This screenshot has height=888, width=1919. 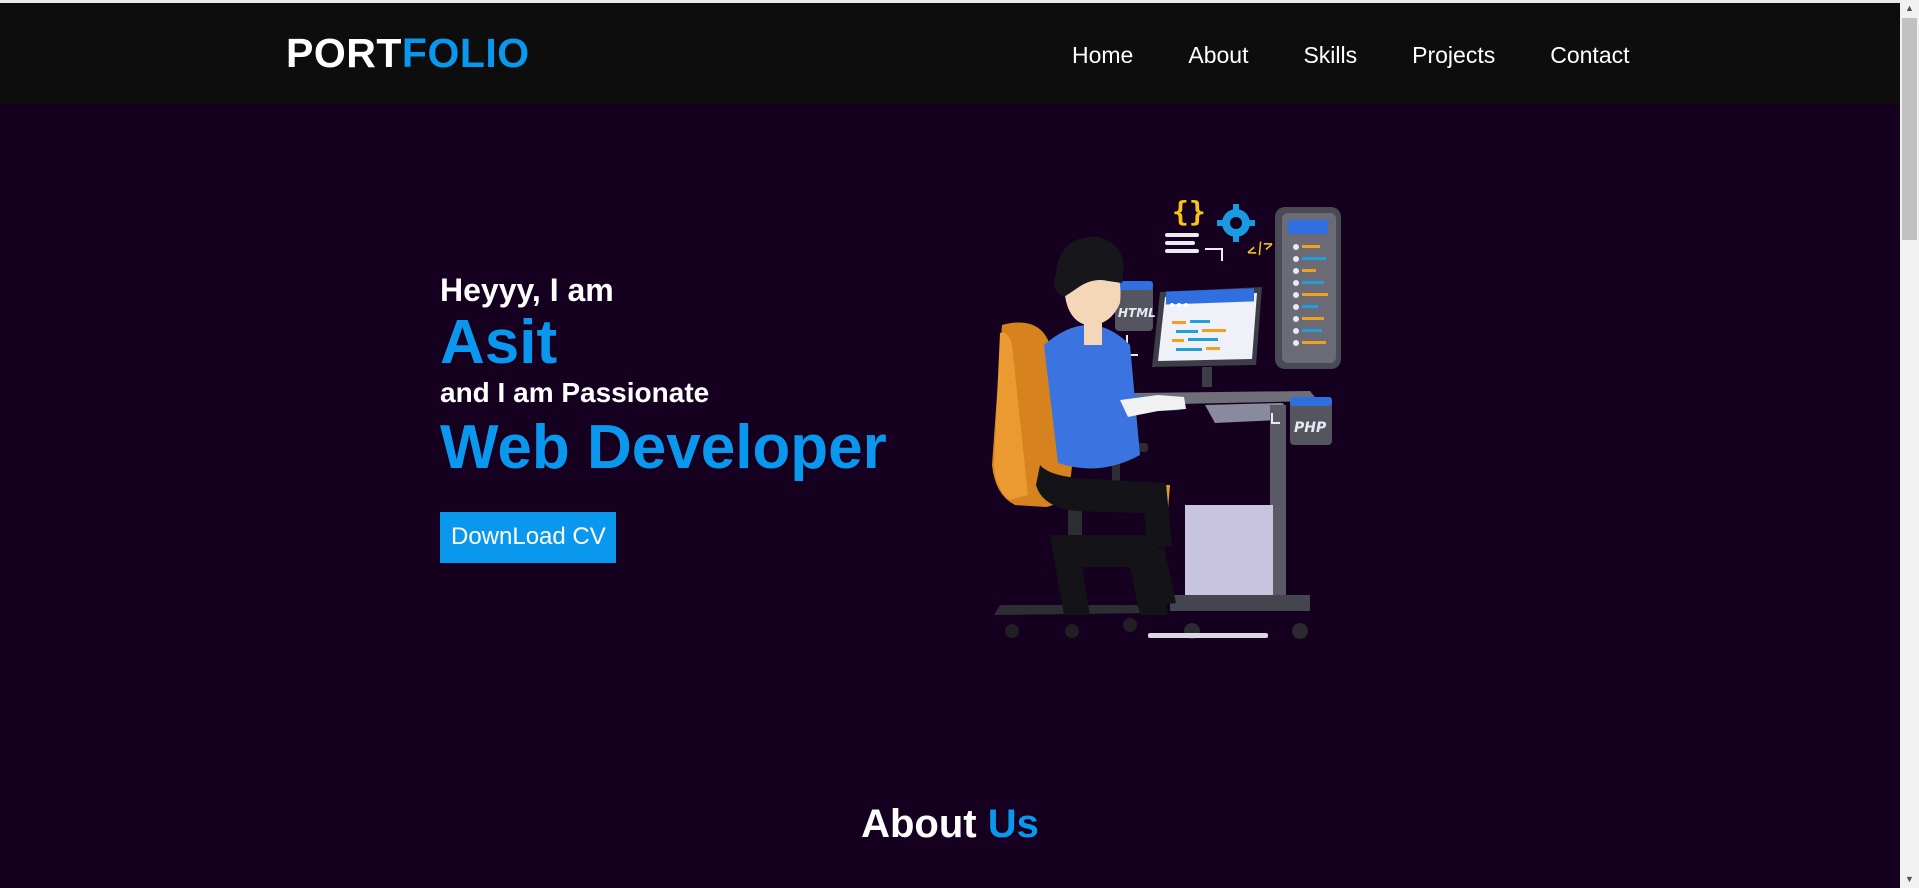 What do you see at coordinates (1453, 55) in the screenshot?
I see `nav-projects: Projects` at bounding box center [1453, 55].